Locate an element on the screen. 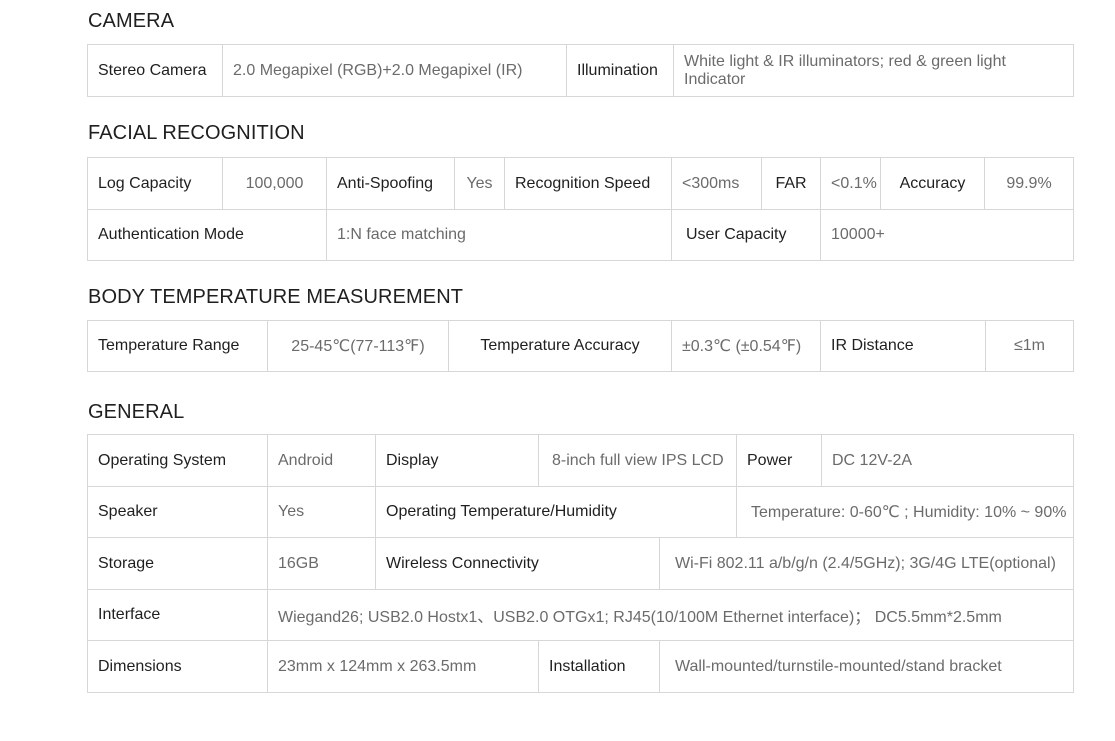 This screenshot has width=1115, height=741. dimensions-label: Dimensions is located at coordinates (177, 666).